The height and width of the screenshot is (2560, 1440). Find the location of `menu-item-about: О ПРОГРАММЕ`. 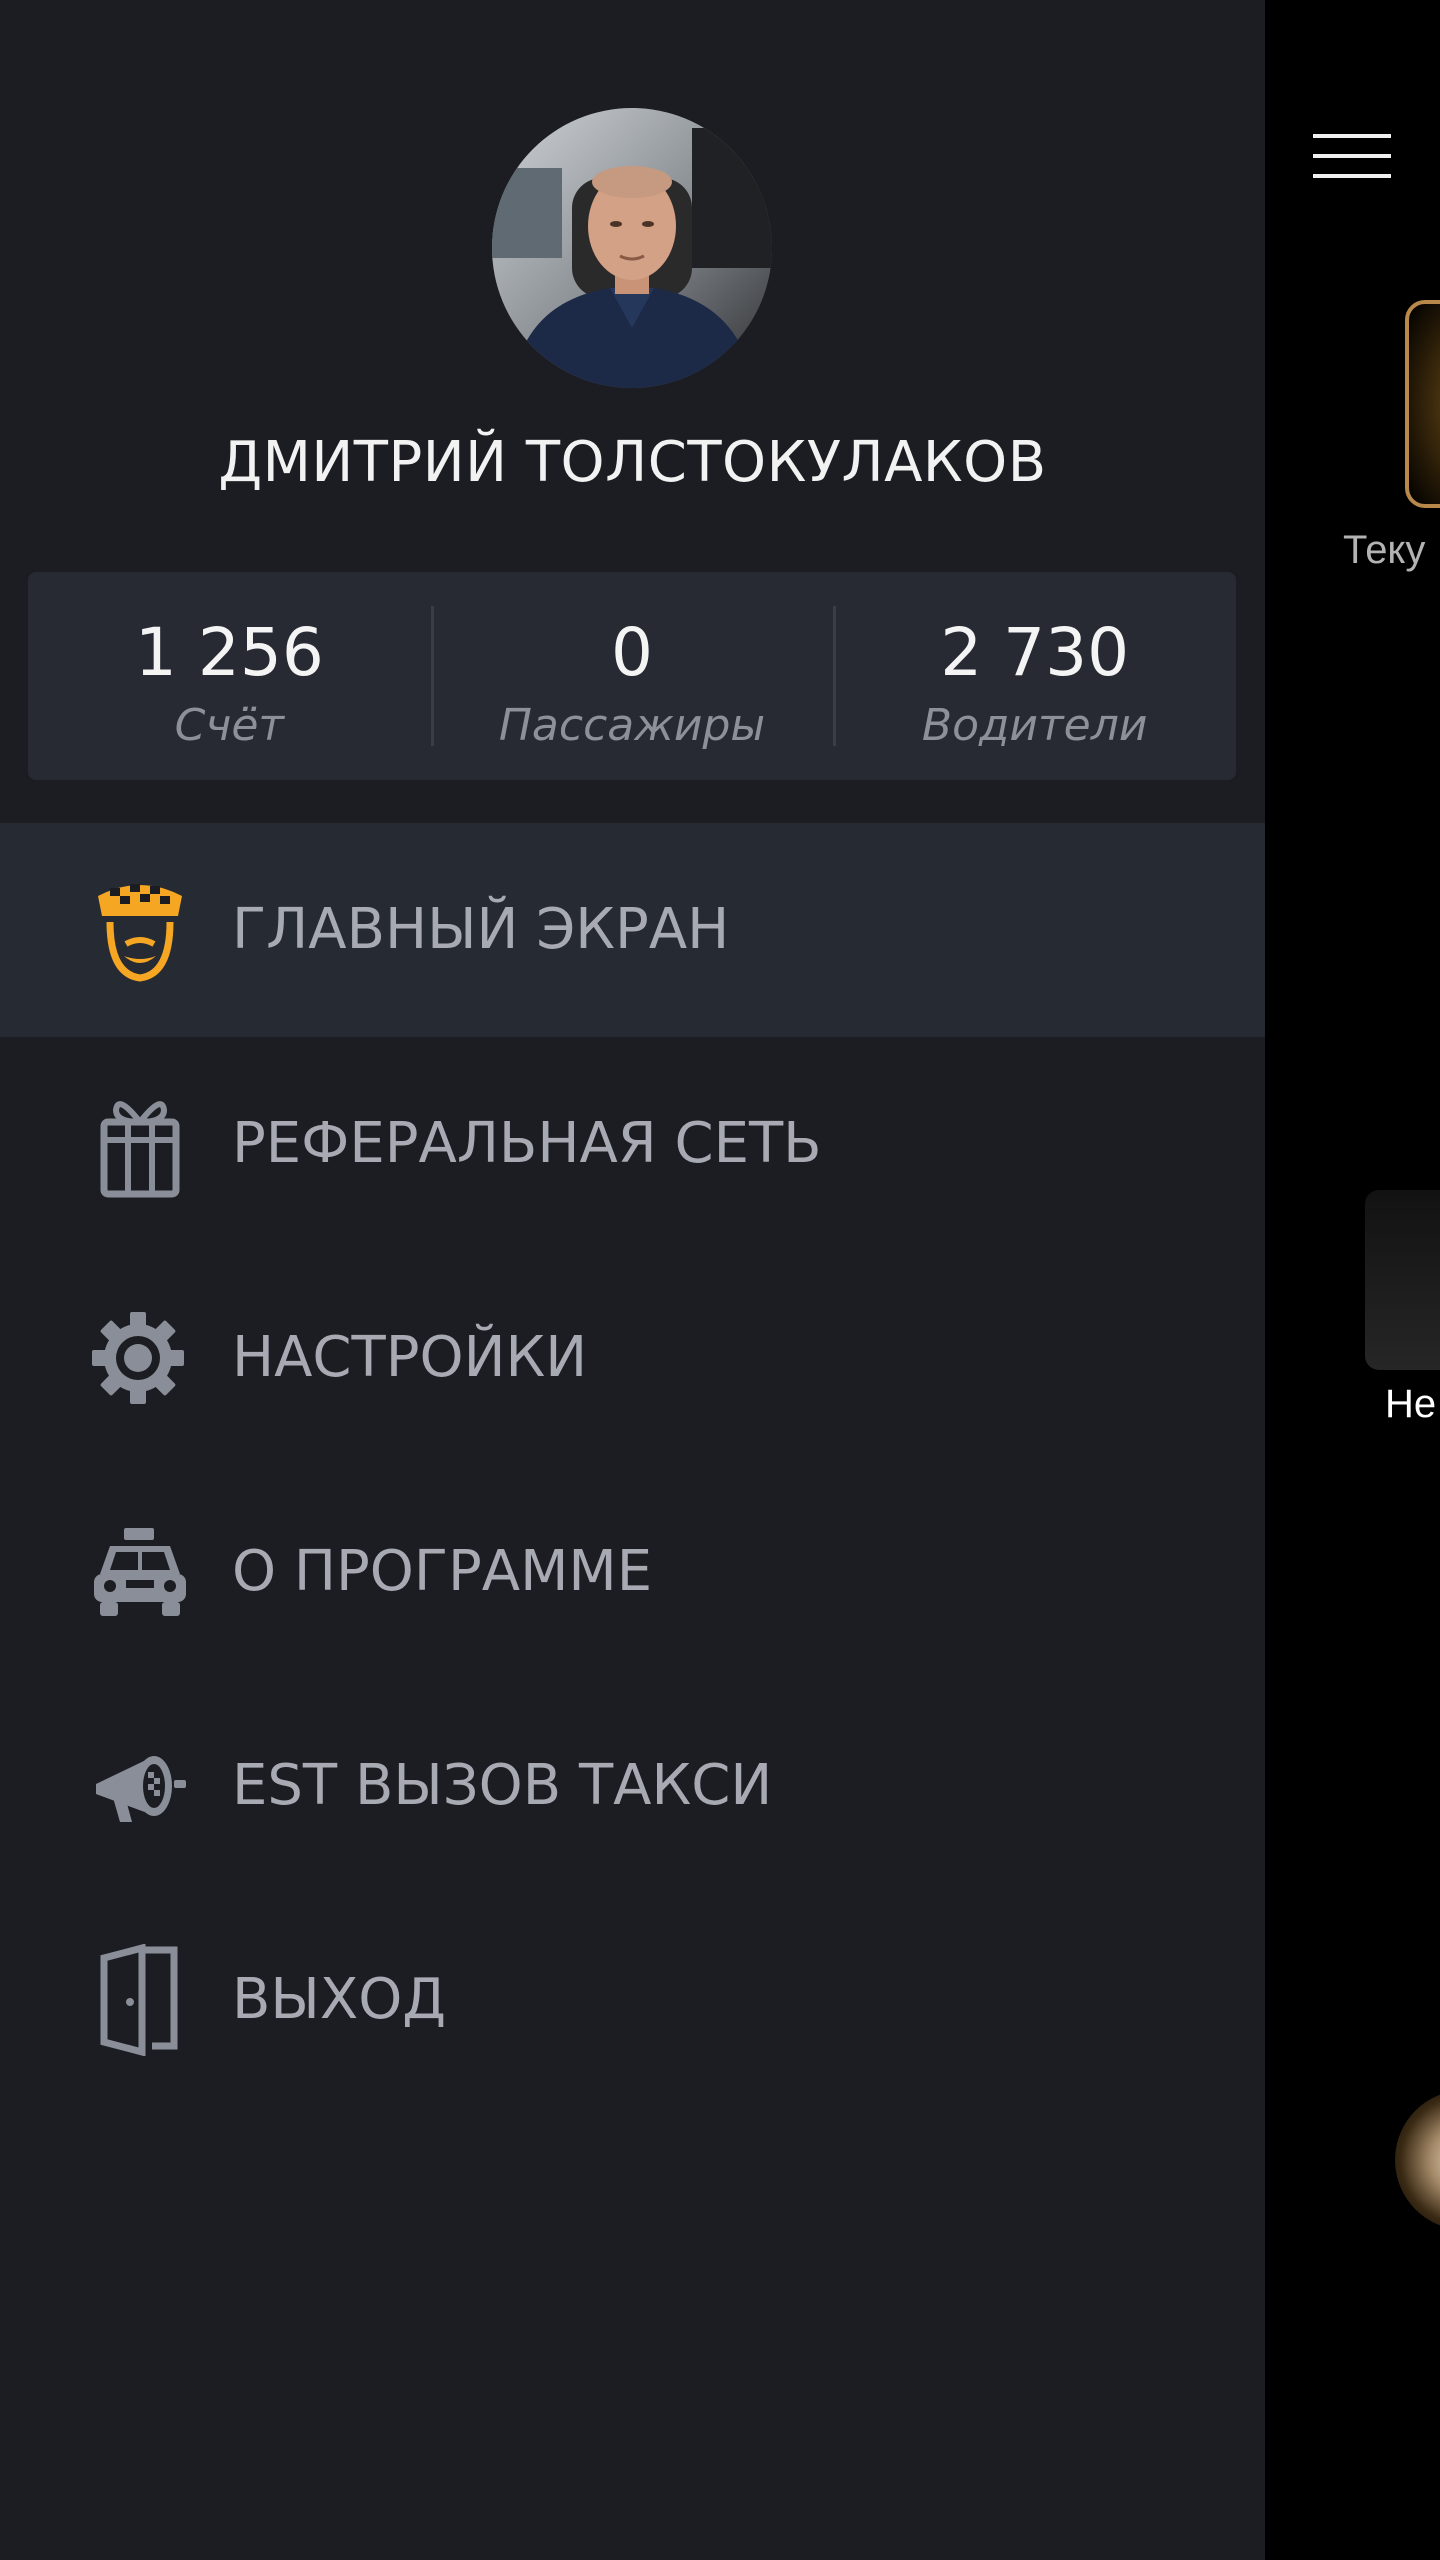

menu-item-about: О ПРОГРАММЕ is located at coordinates (632, 1572).